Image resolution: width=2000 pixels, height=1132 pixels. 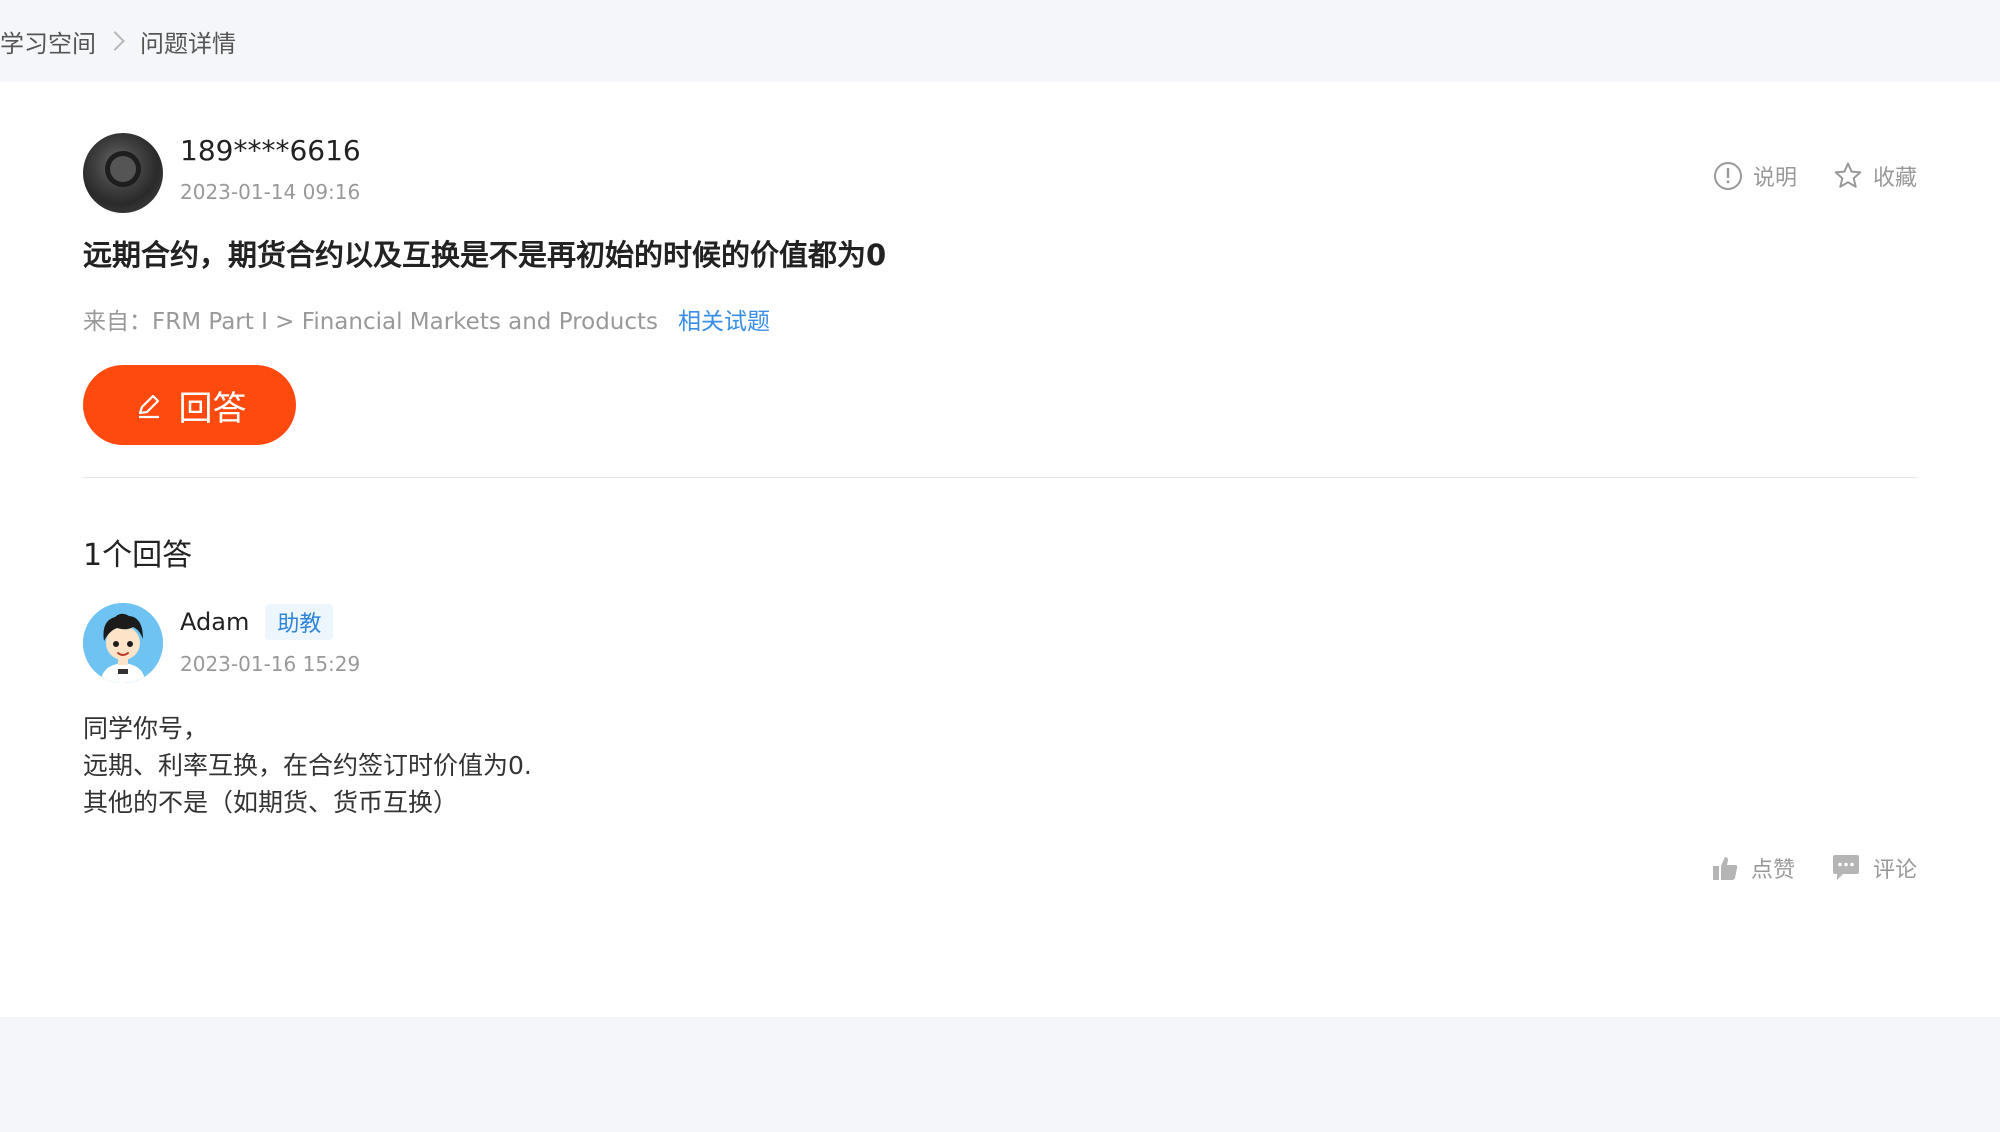 I want to click on answer-count: 1个回答, so click(x=138, y=555).